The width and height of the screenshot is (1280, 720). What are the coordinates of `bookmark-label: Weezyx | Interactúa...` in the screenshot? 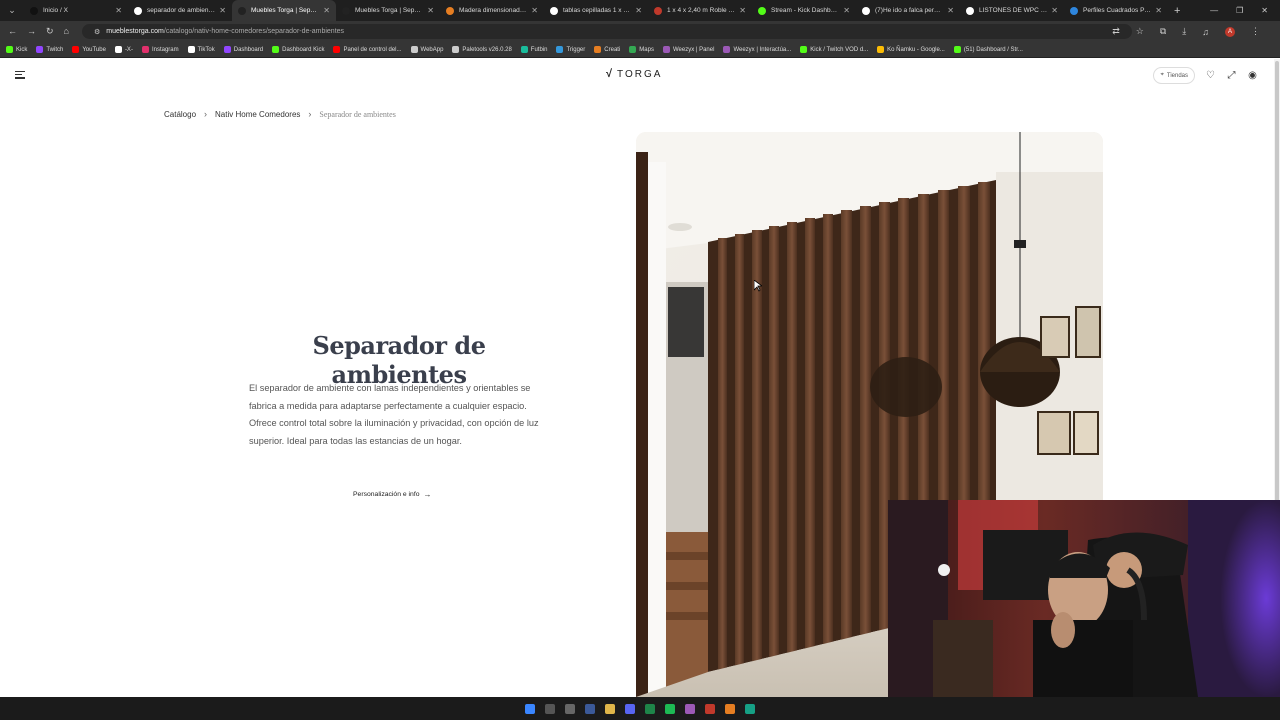 It's located at (762, 49).